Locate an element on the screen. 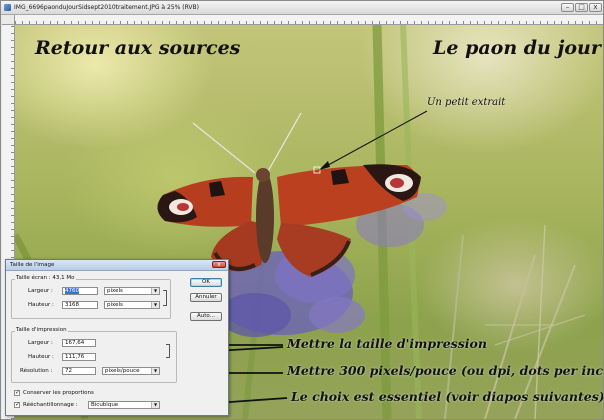  resolution-unit-select: pixels/pouce ▼ is located at coordinates (131, 371).